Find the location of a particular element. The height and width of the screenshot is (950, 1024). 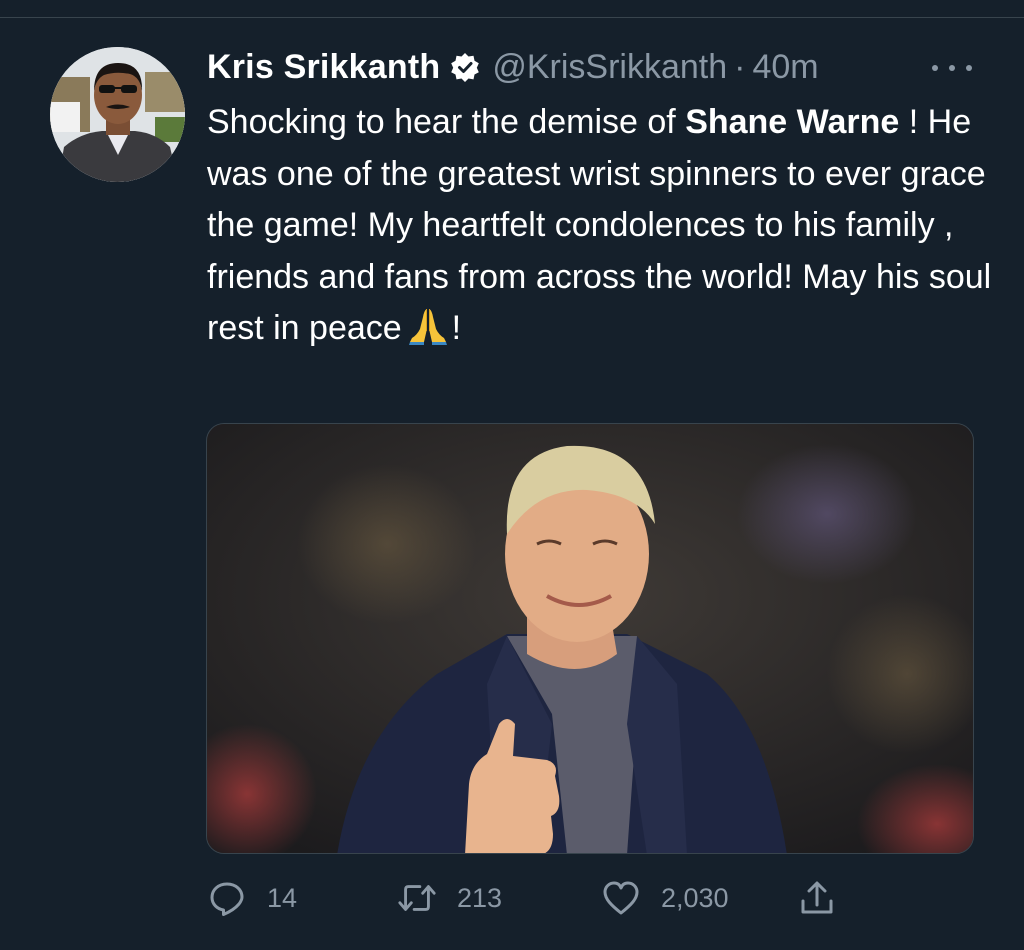

tweet-text-part3: ! is located at coordinates (456, 328).